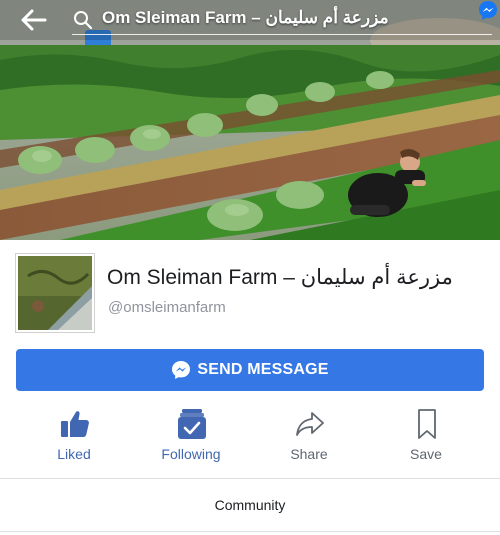  I want to click on messenger-button, so click(488, 11).